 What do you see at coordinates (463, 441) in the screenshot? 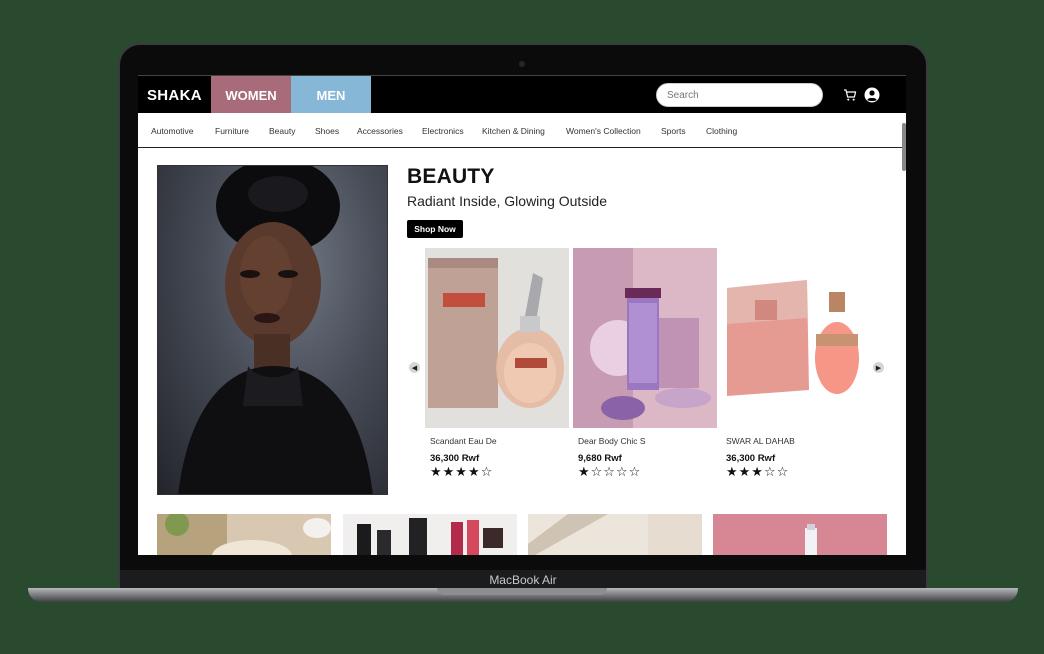
I see `product-name: Scandant Eau De` at bounding box center [463, 441].